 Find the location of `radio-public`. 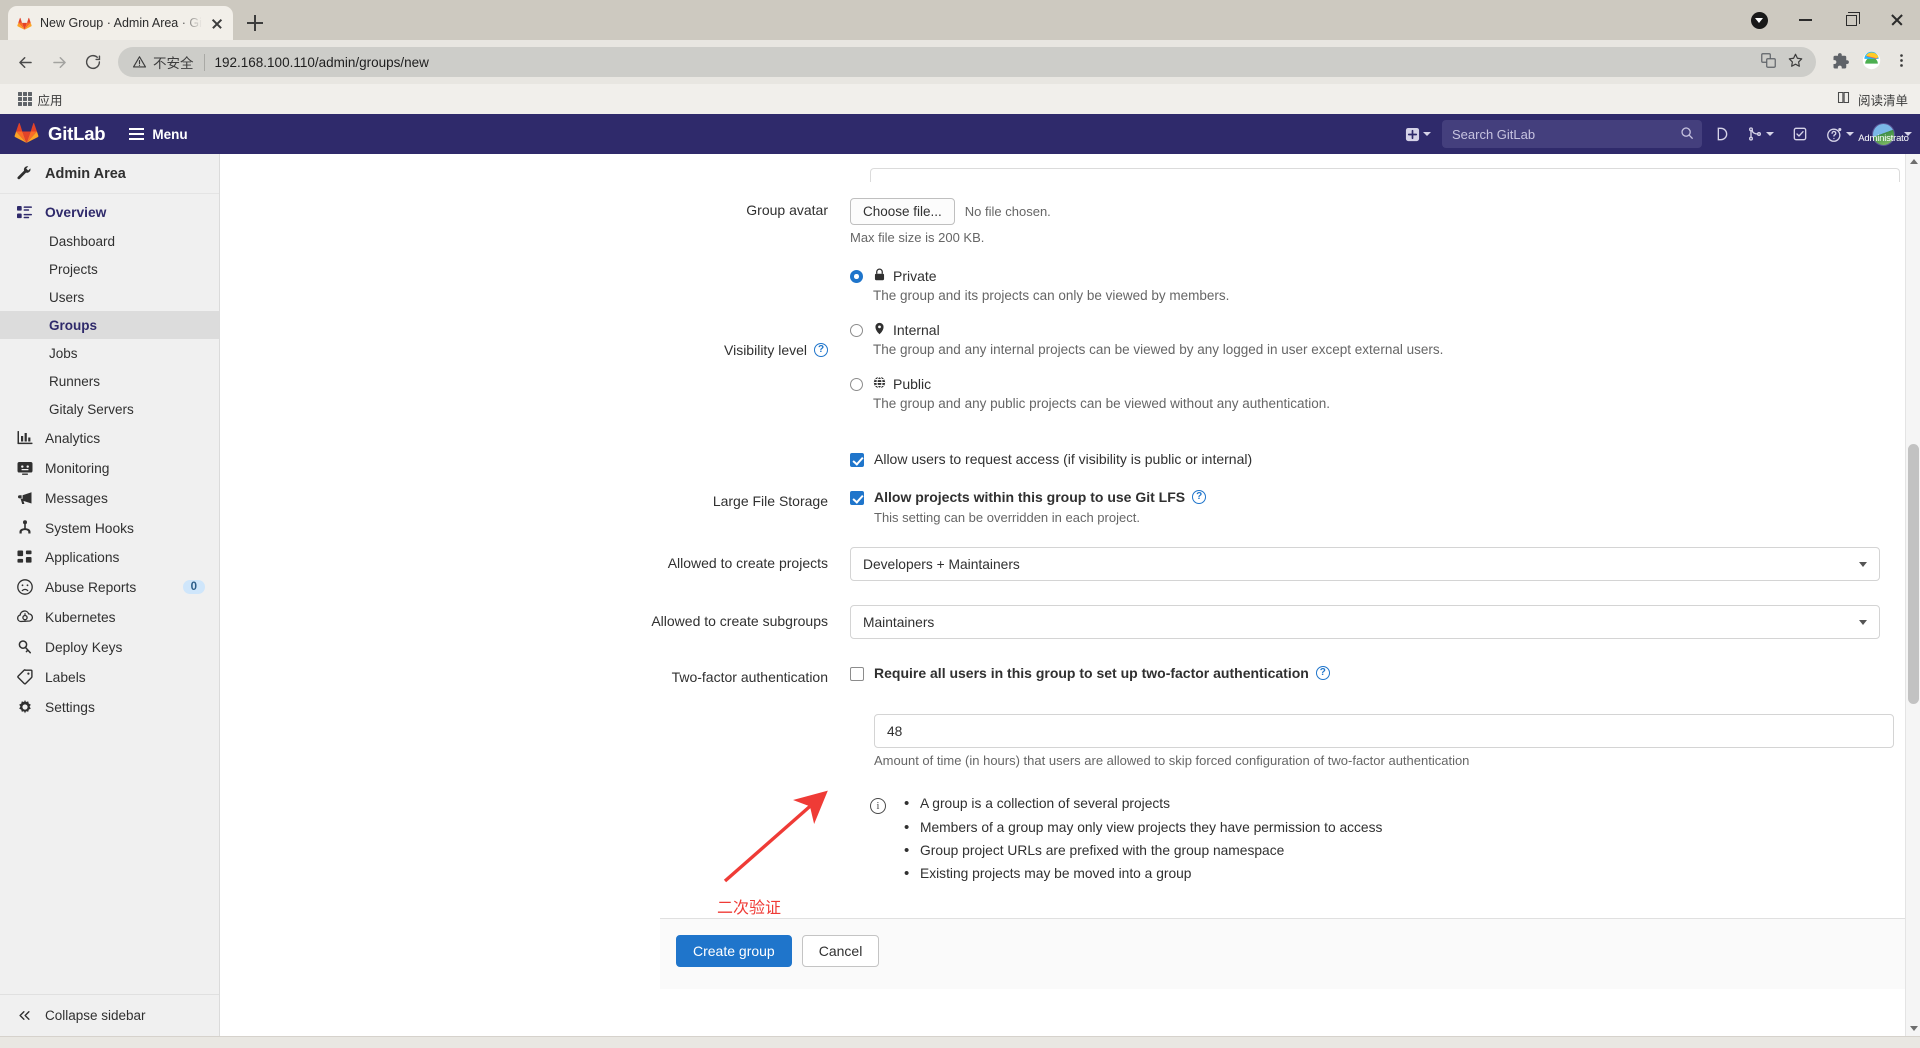

radio-public is located at coordinates (856, 385).